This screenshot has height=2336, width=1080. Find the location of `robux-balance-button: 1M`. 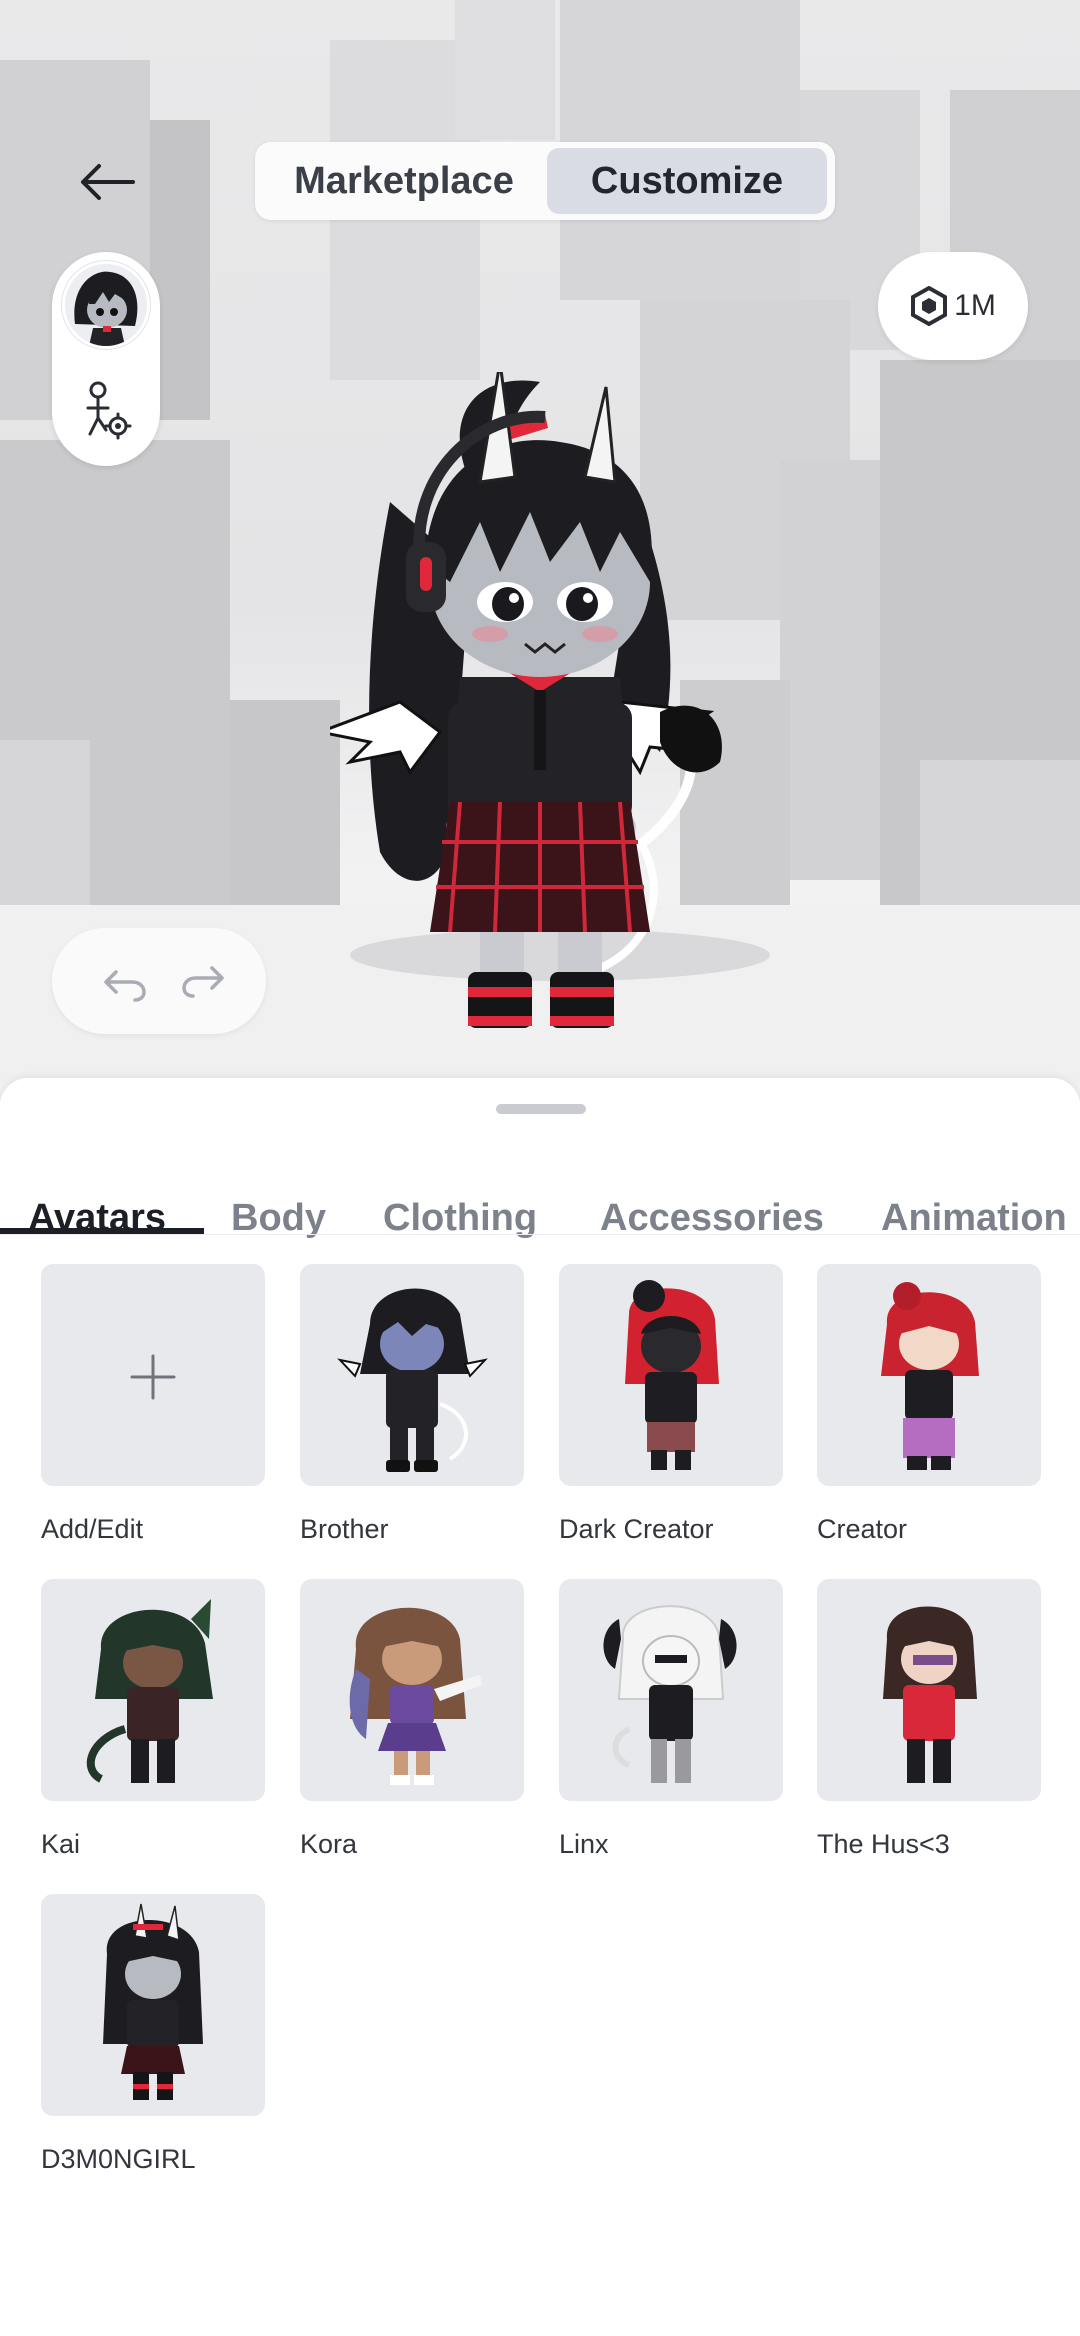

robux-balance-button: 1M is located at coordinates (953, 306).